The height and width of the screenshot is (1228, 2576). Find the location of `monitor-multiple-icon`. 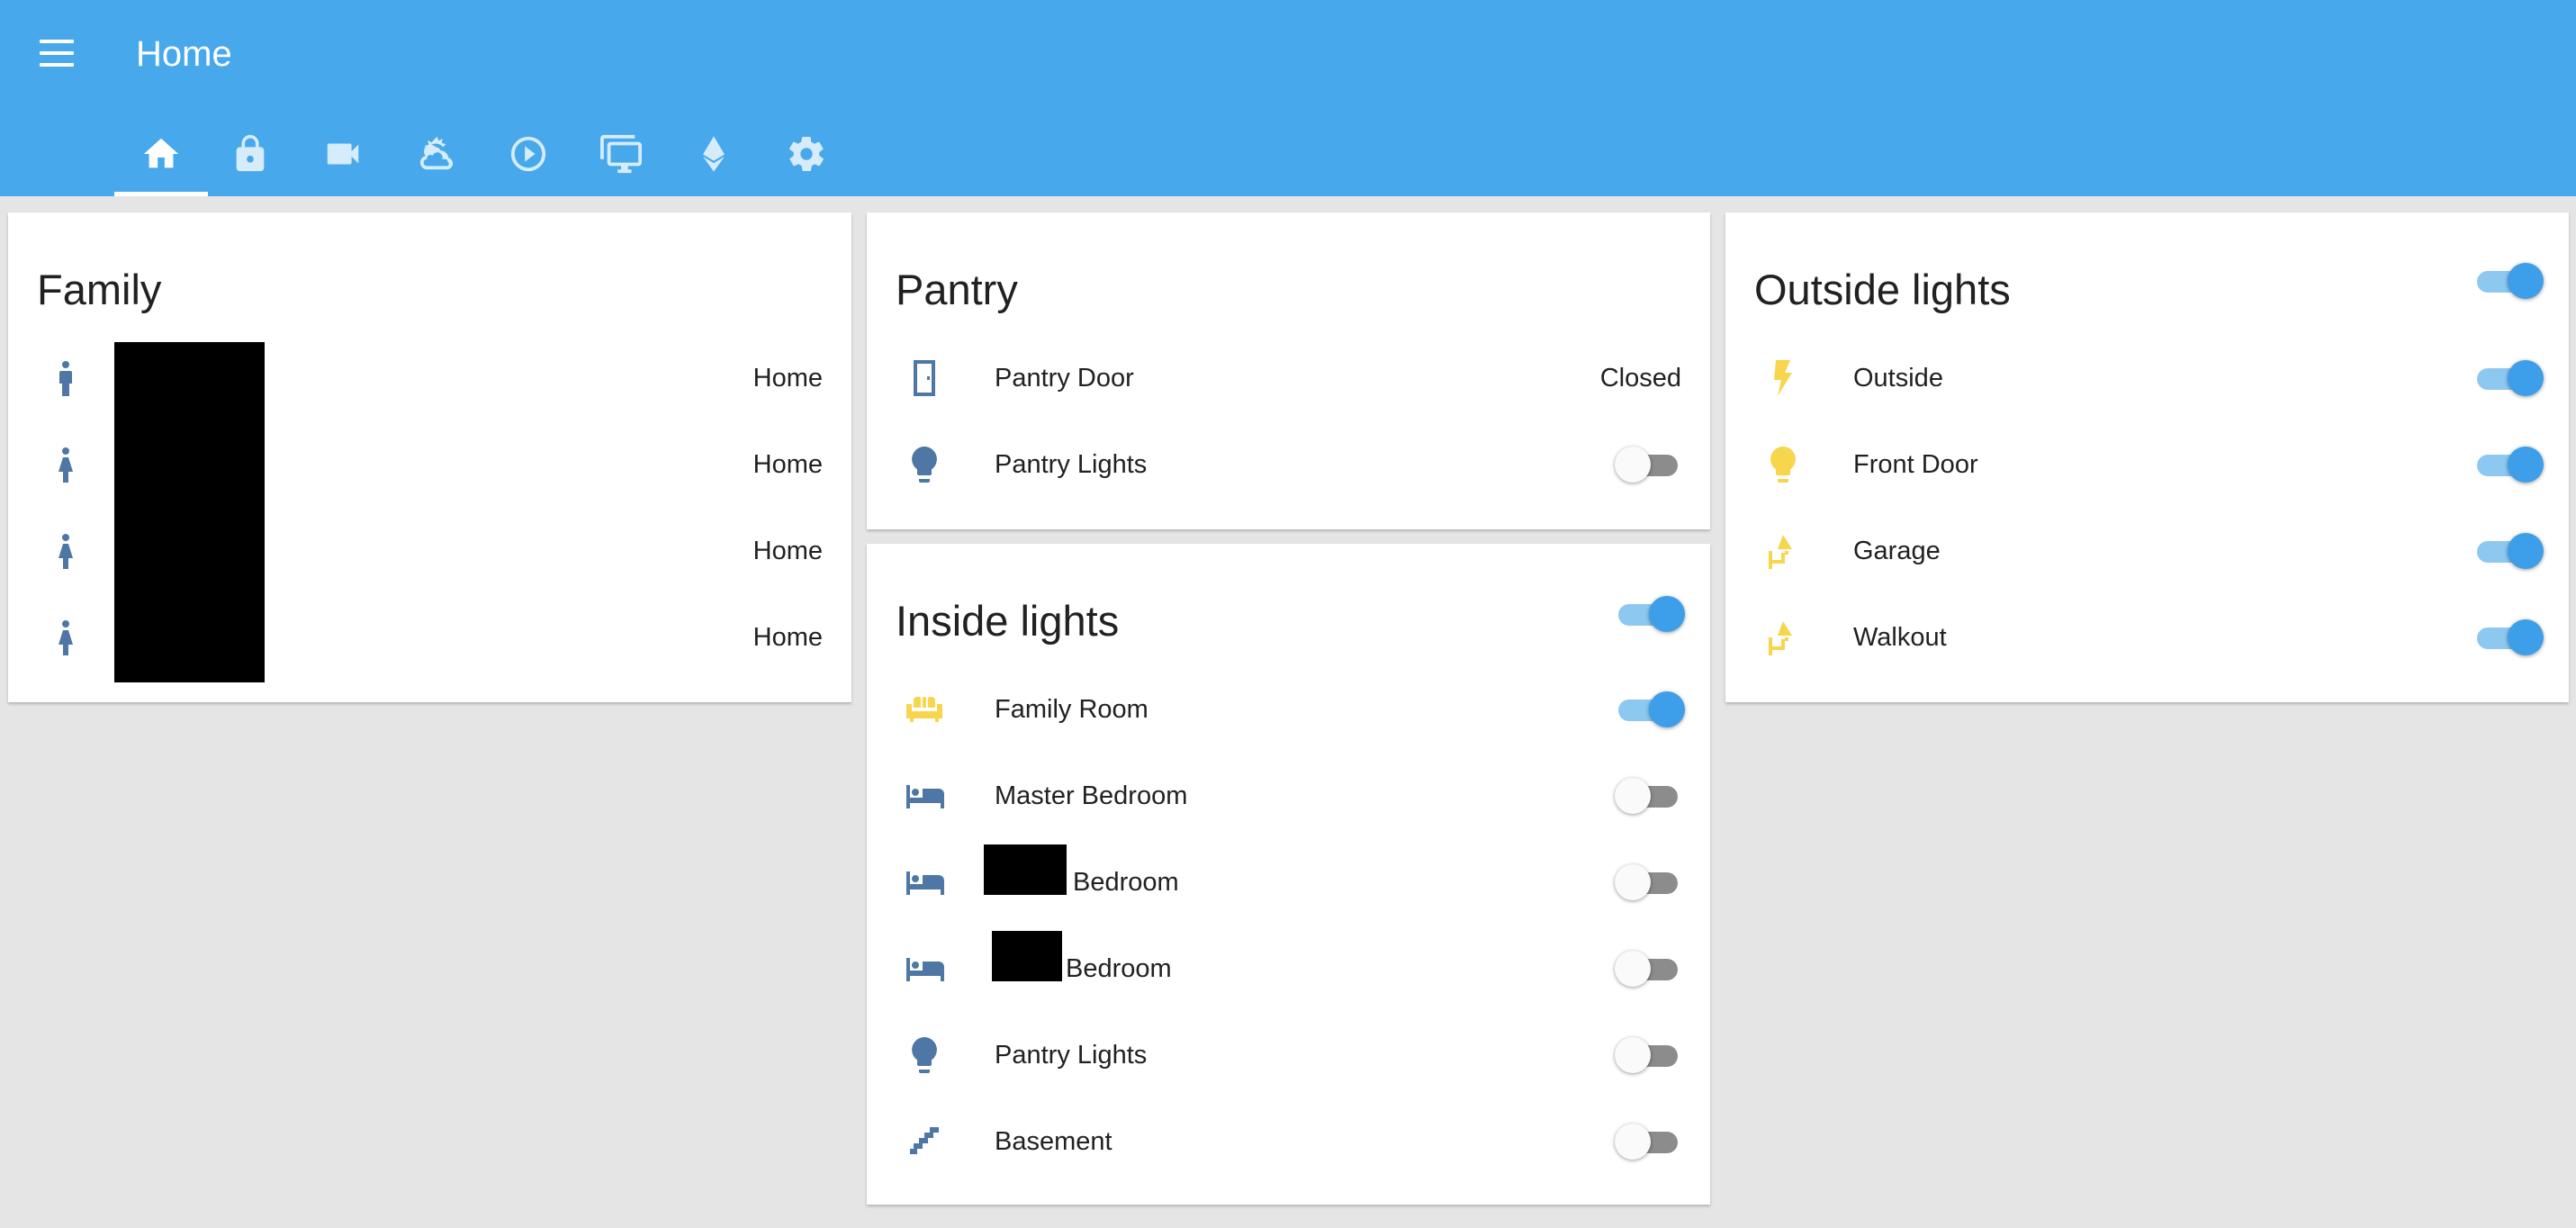

monitor-multiple-icon is located at coordinates (621, 154).